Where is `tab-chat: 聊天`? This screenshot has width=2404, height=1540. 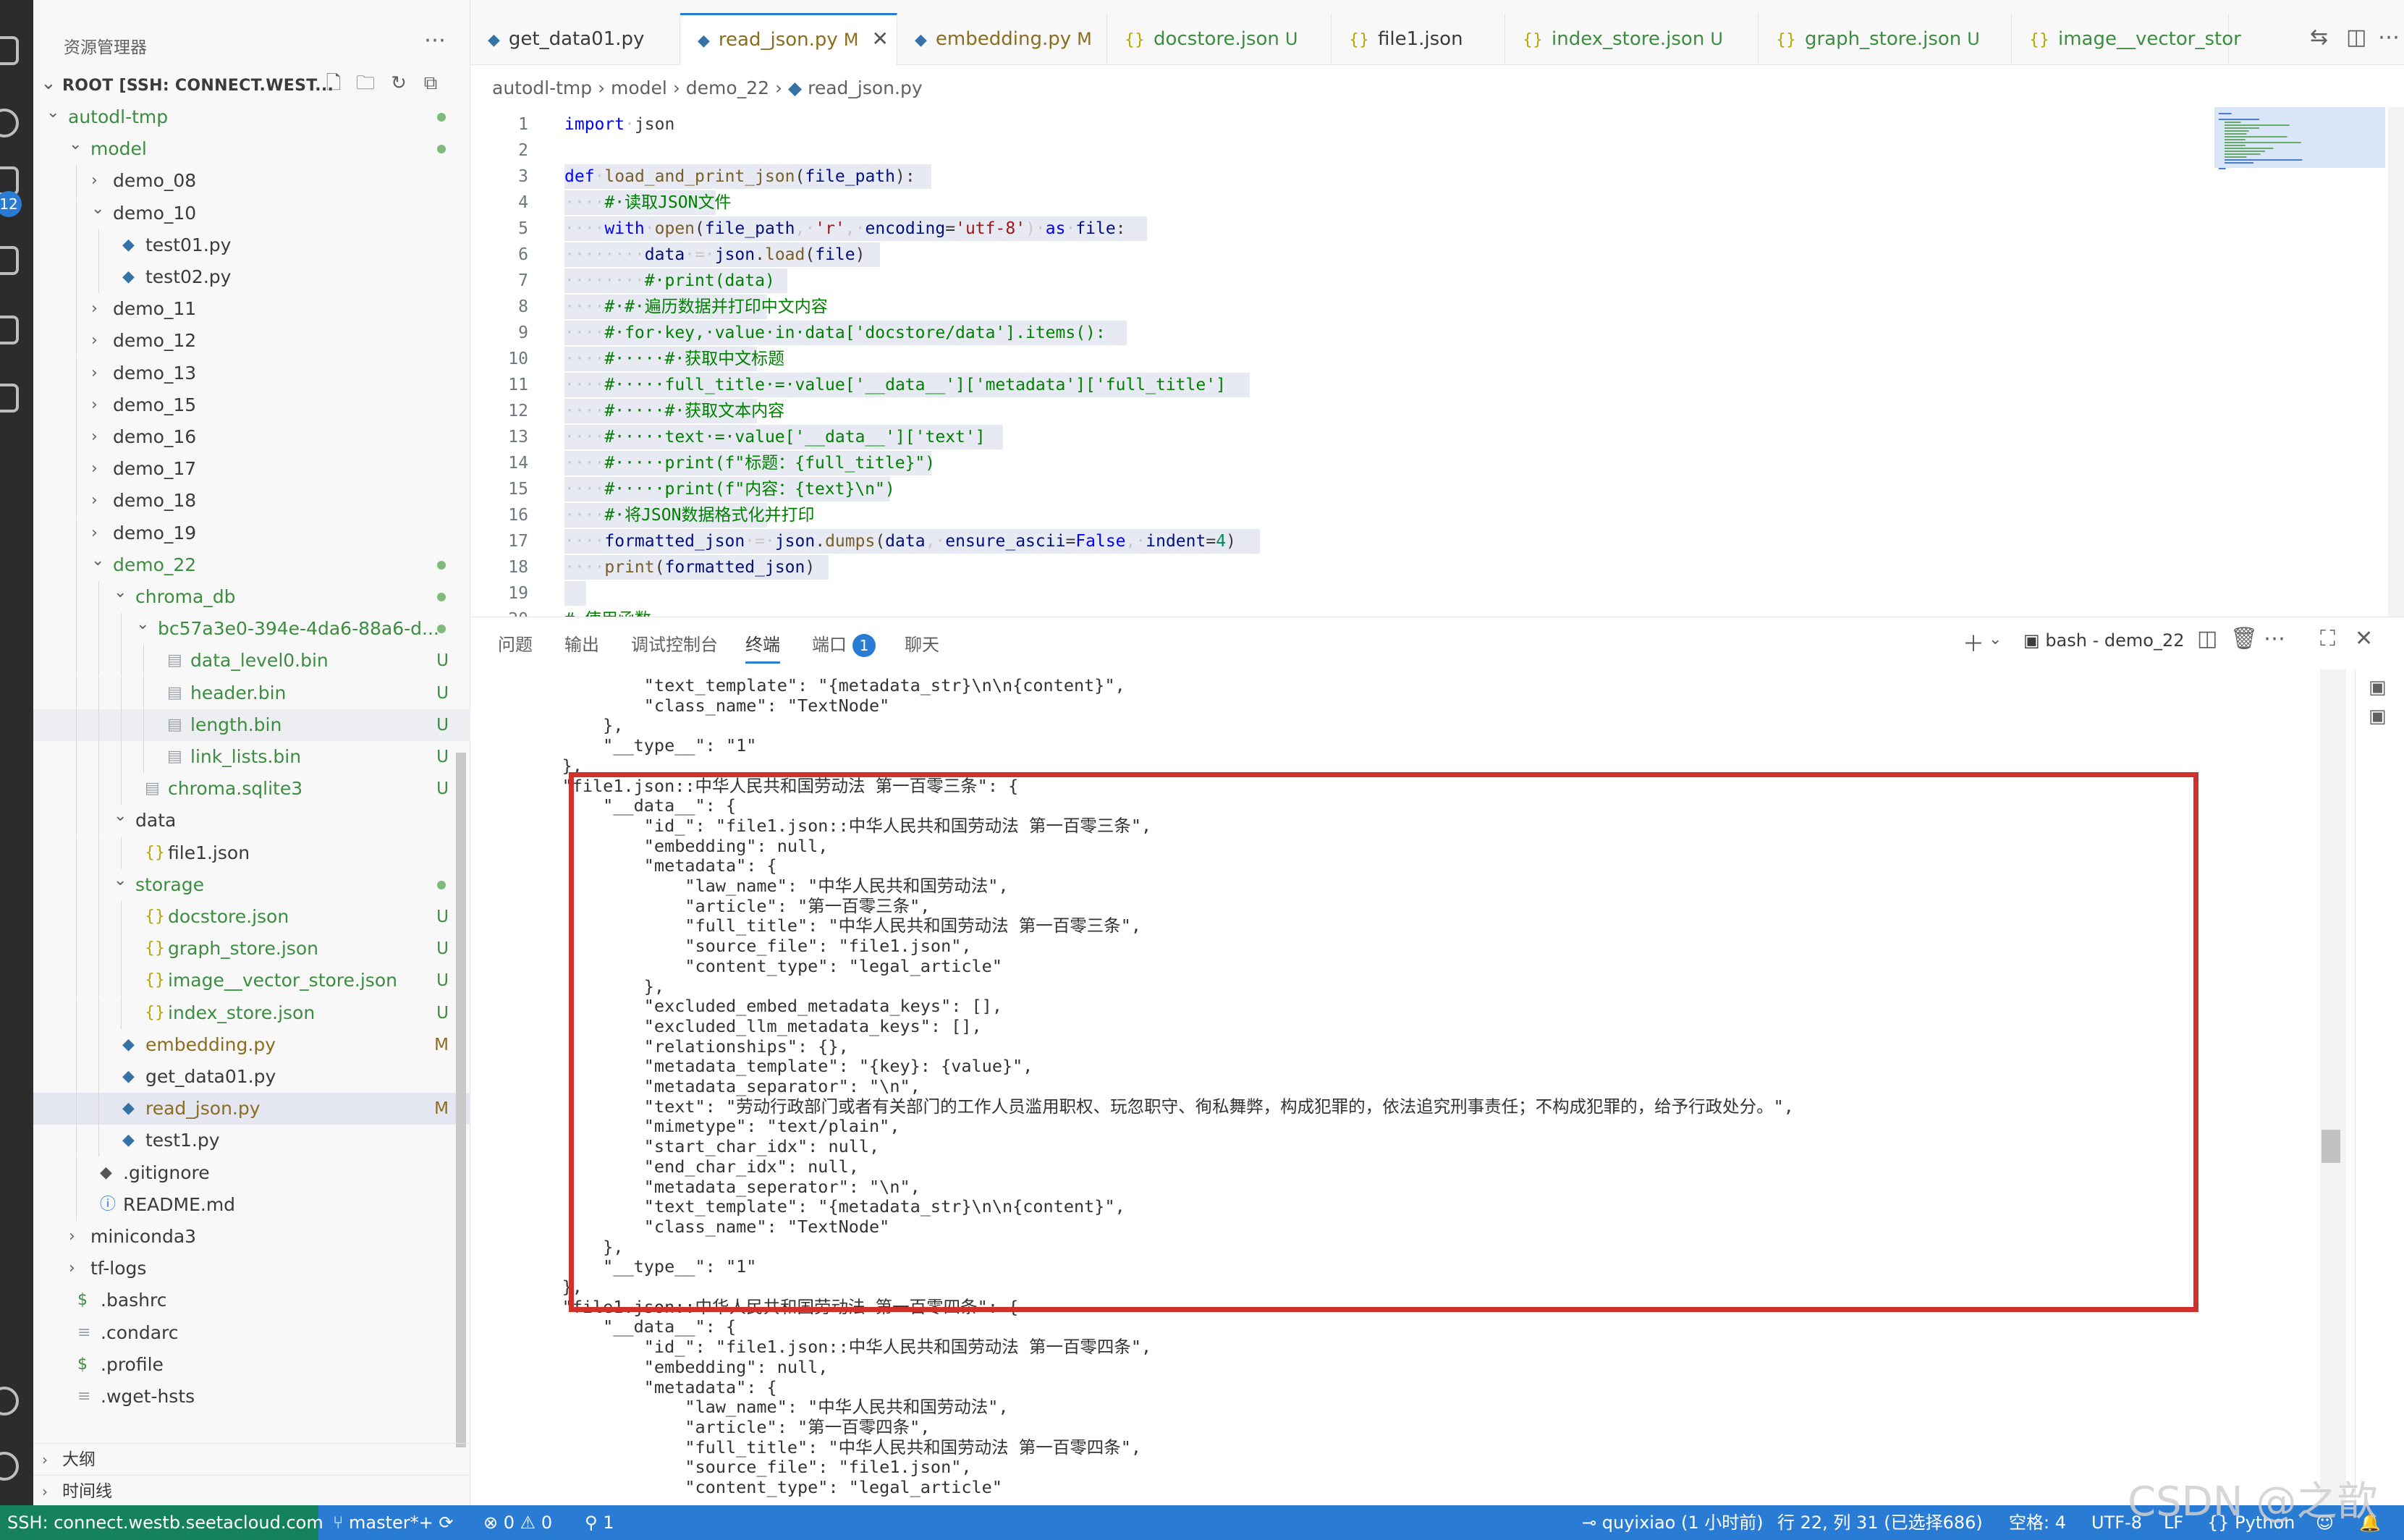
tab-chat: 聊天 is located at coordinates (922, 643).